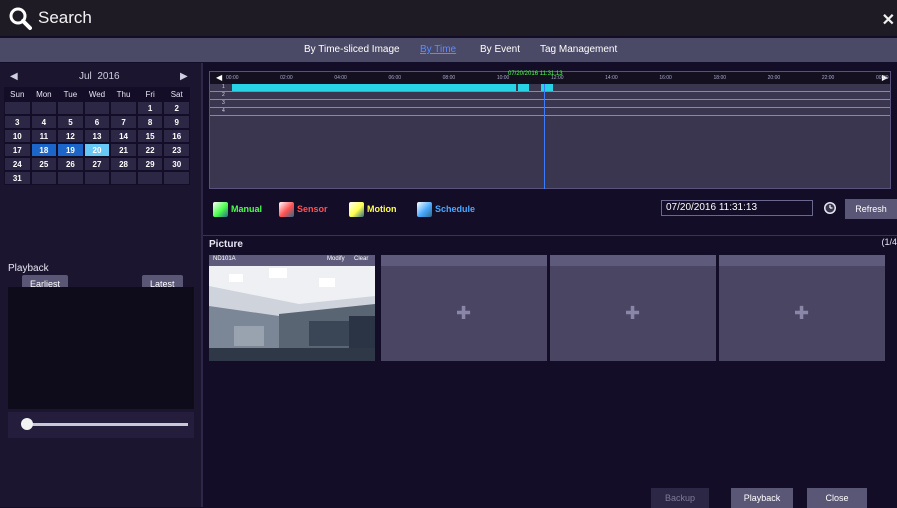  I want to click on close-button: Close, so click(837, 498).